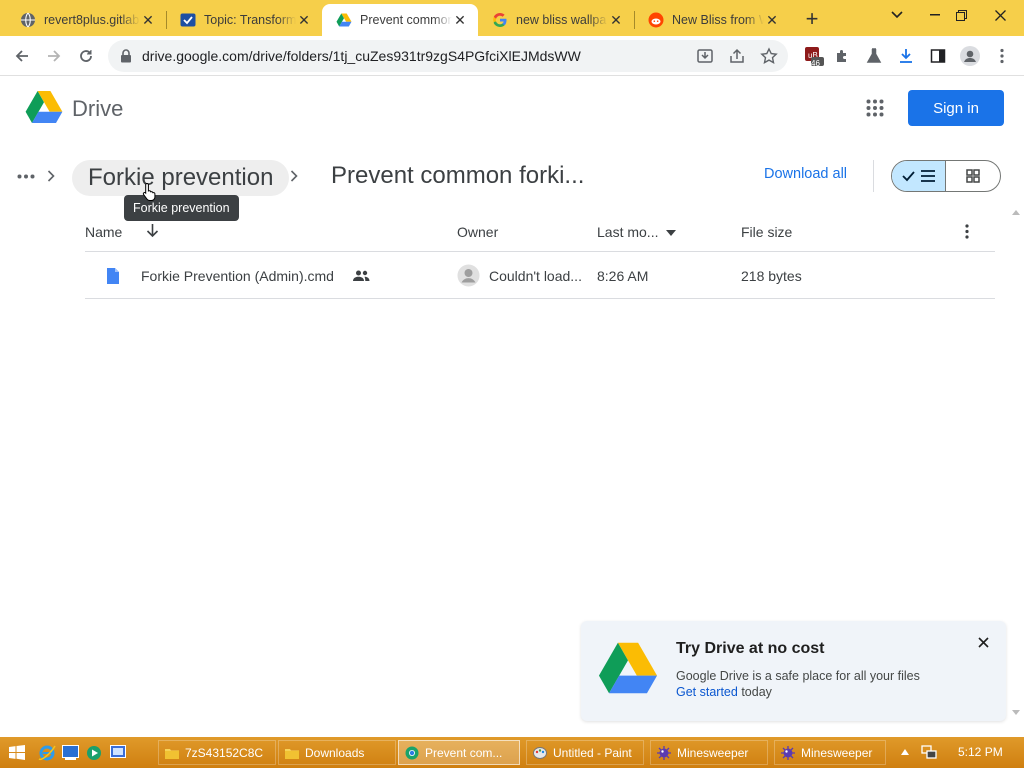 This screenshot has height=768, width=1024. I want to click on internet-explorer-icon, so click(47, 752).